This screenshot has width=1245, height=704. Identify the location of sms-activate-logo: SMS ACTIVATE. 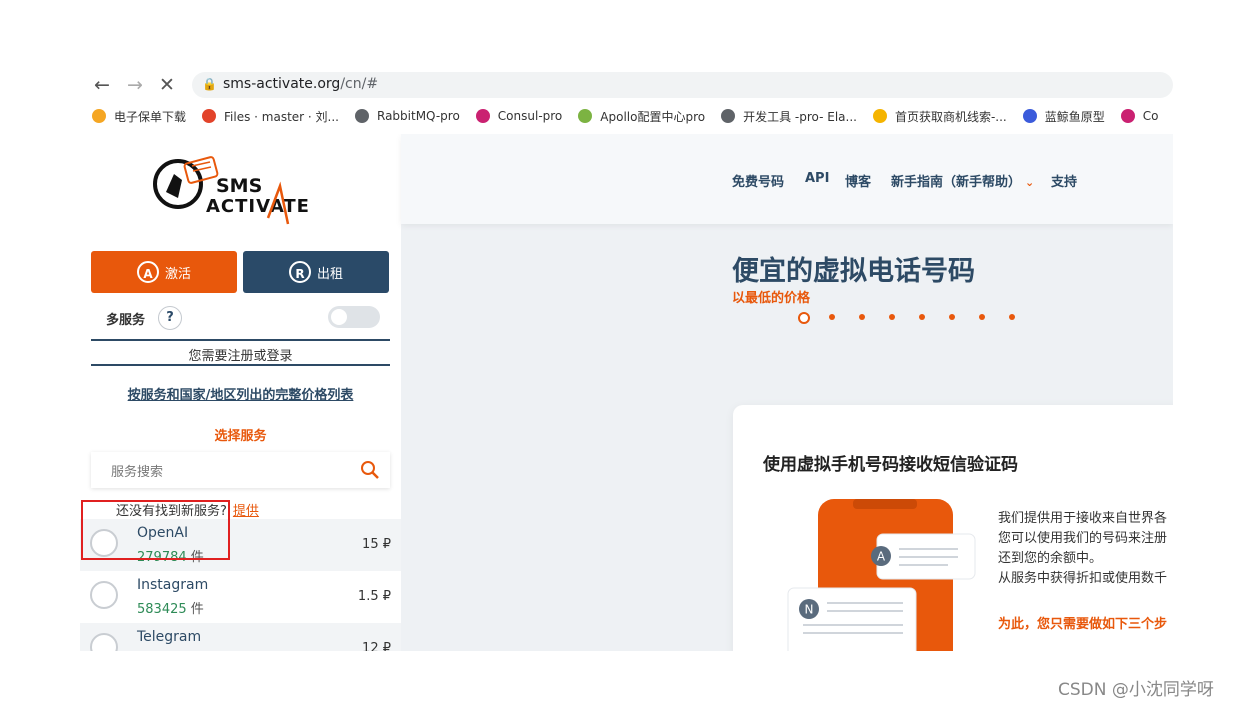
(242, 190).